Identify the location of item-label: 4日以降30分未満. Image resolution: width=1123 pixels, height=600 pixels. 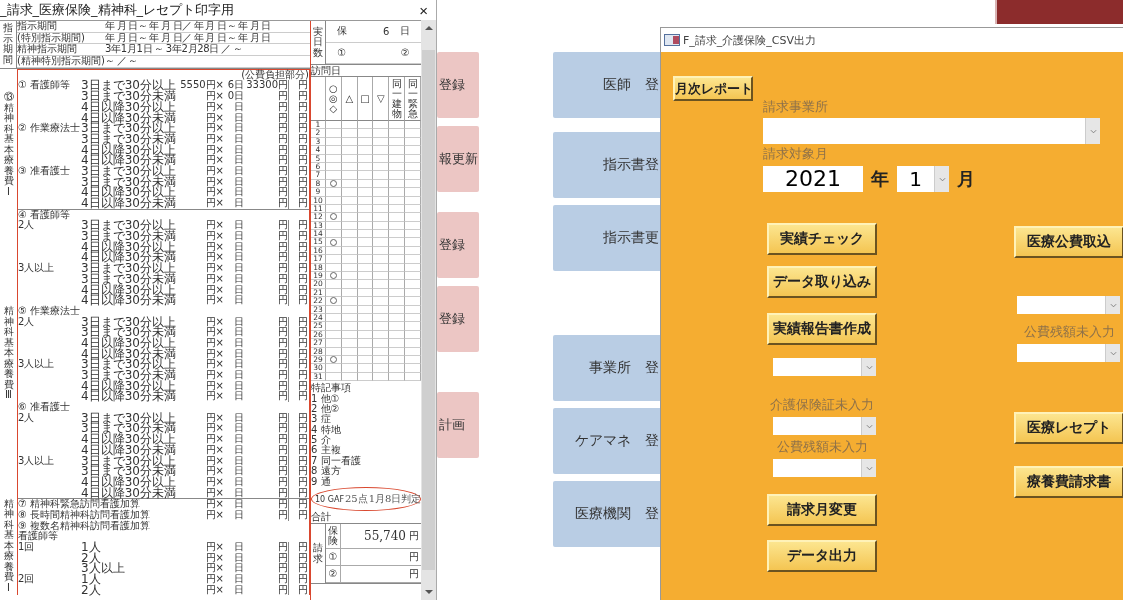
(128, 354).